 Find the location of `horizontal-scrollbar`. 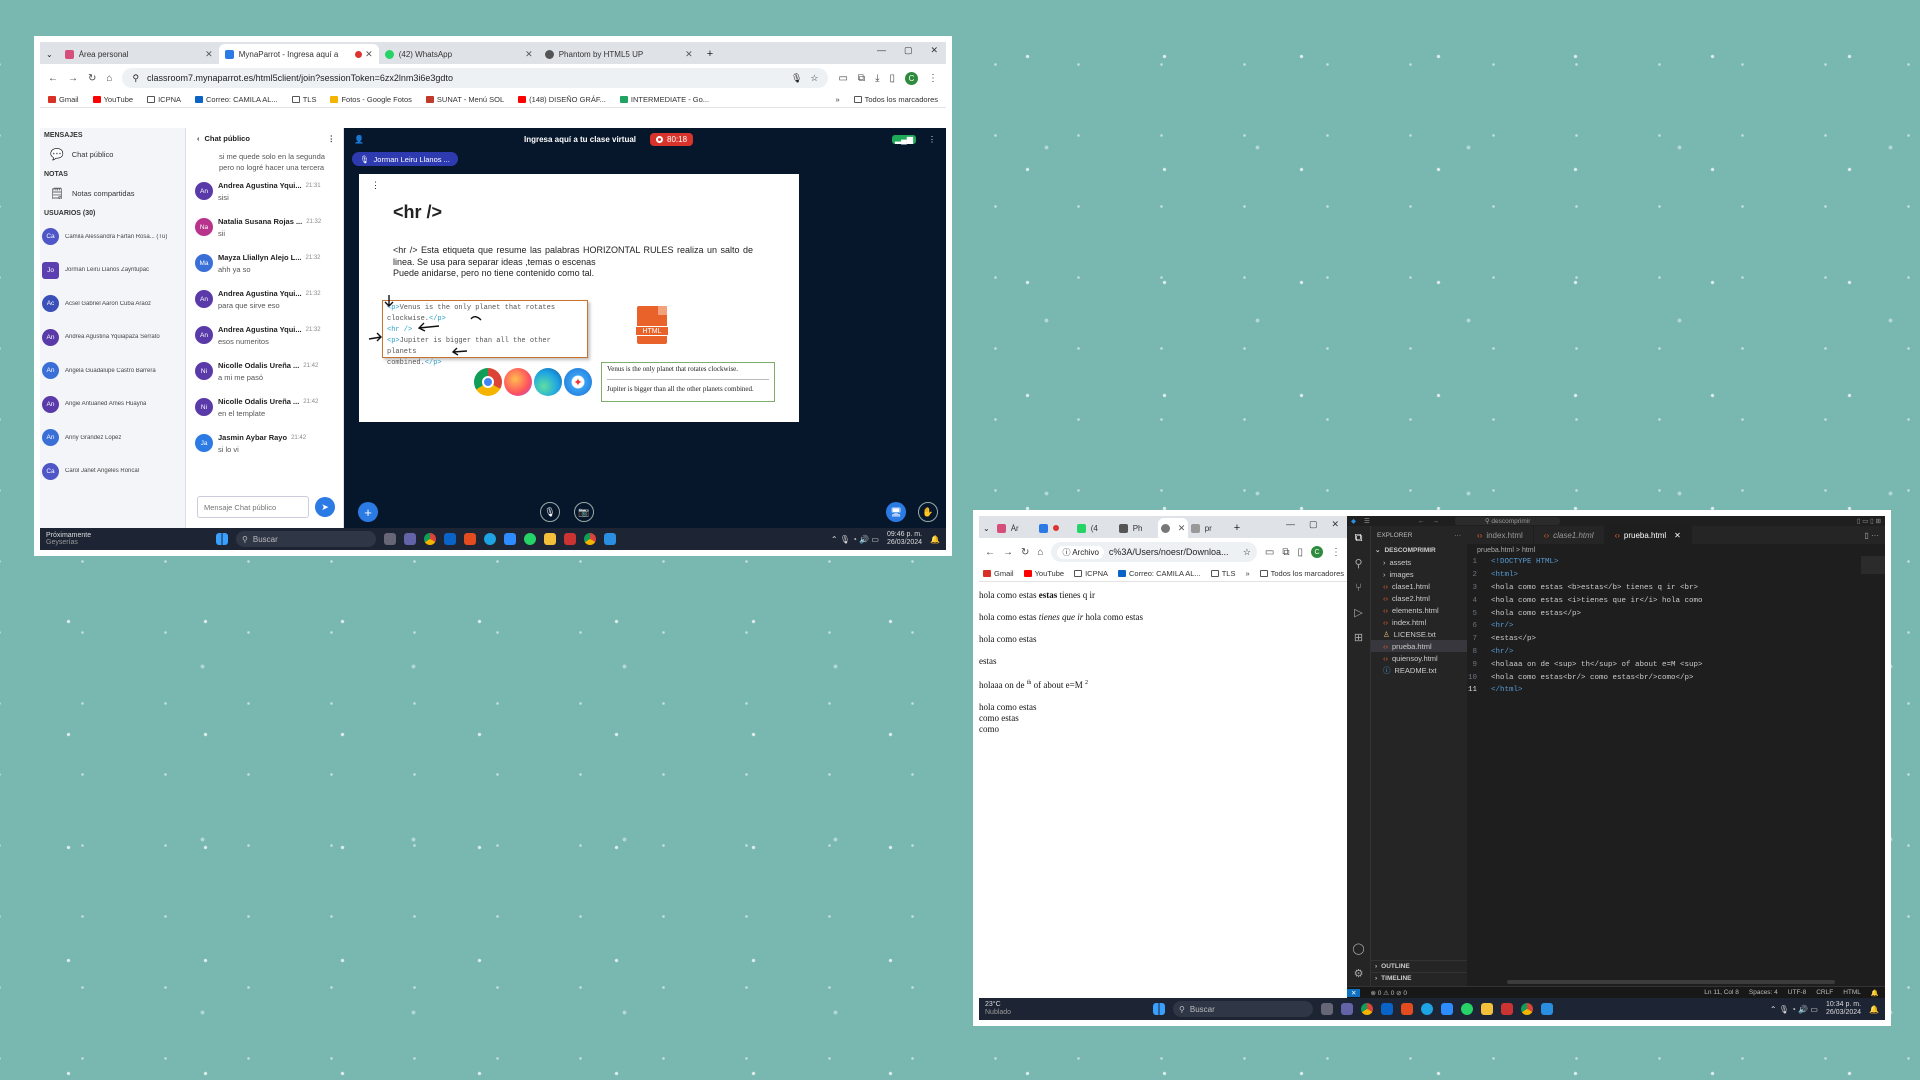

horizontal-scrollbar is located at coordinates (1671, 982).